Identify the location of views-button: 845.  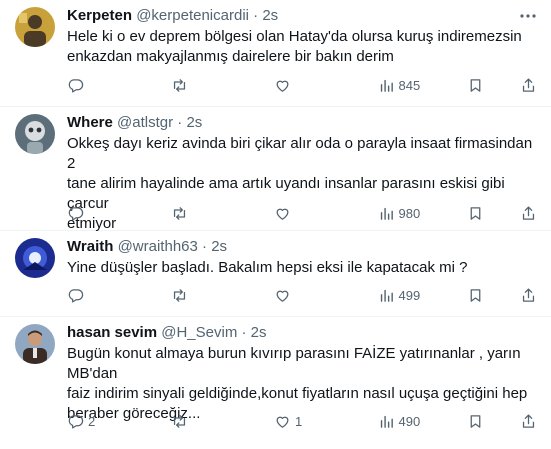
(408, 85).